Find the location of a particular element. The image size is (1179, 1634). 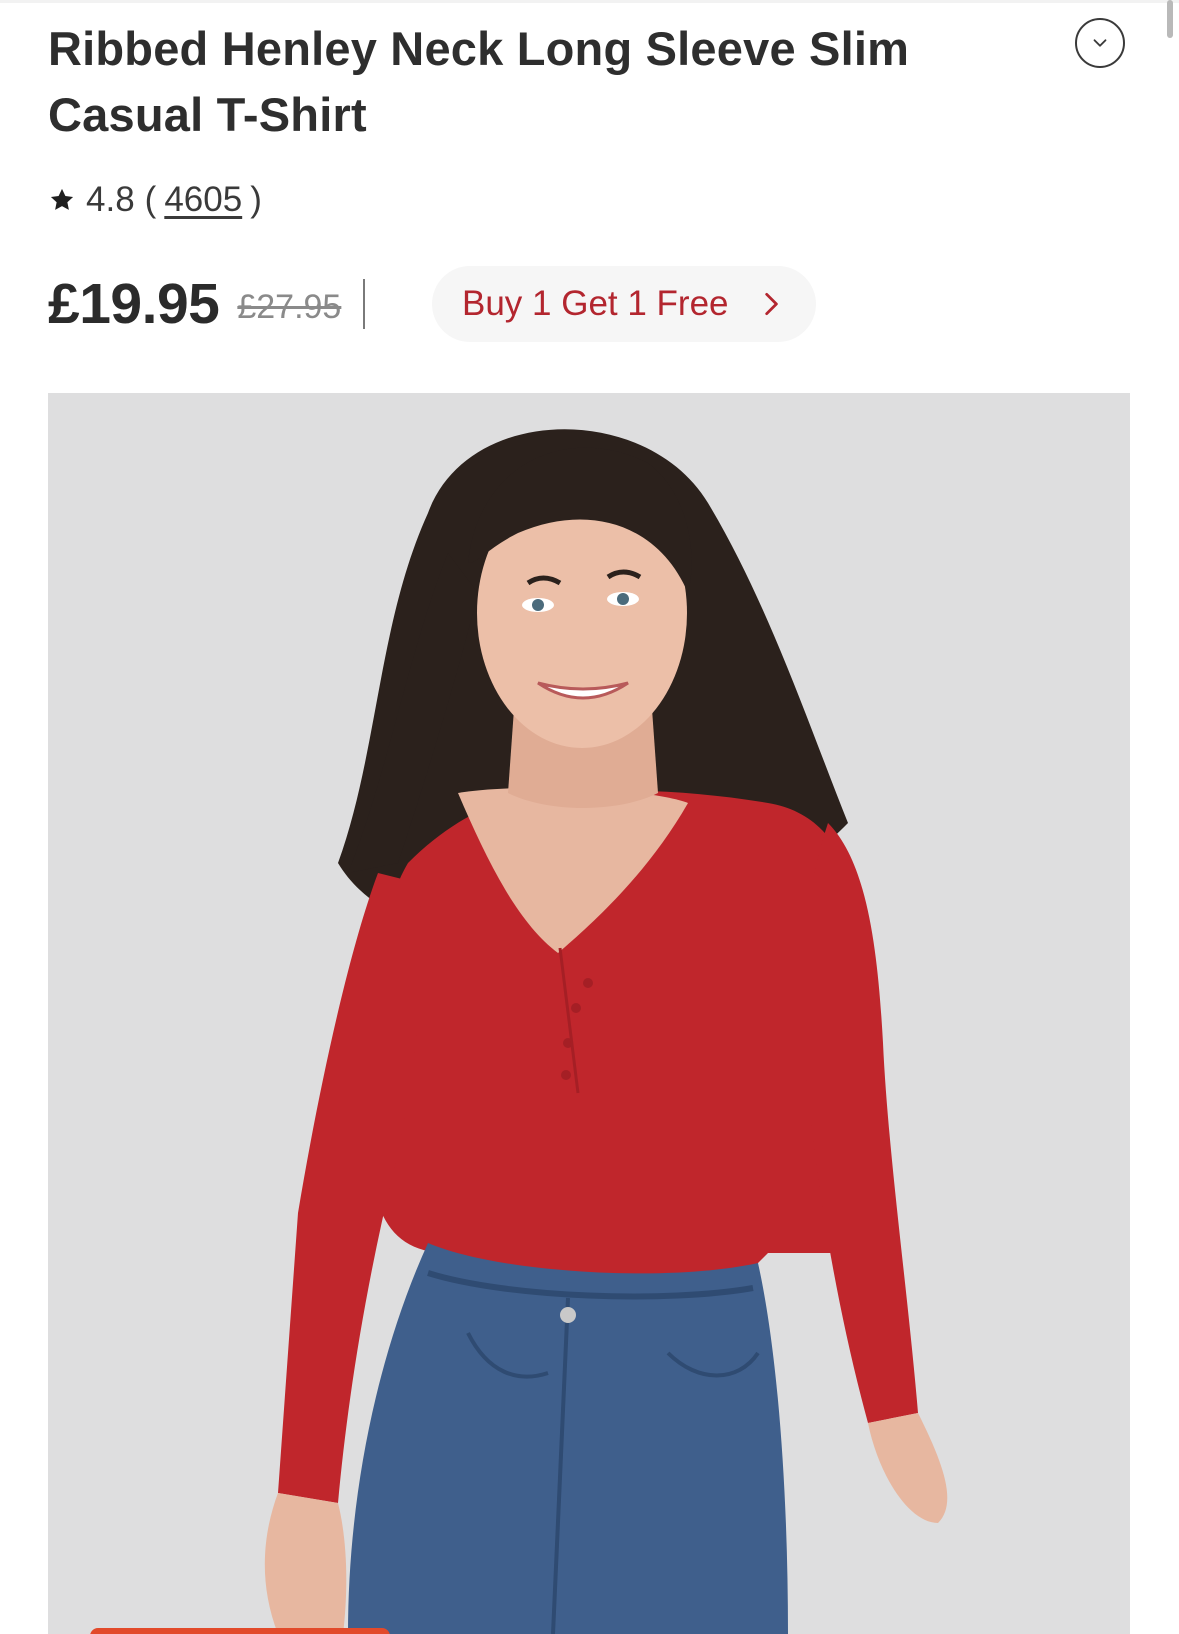

collapse-button is located at coordinates (1100, 43).